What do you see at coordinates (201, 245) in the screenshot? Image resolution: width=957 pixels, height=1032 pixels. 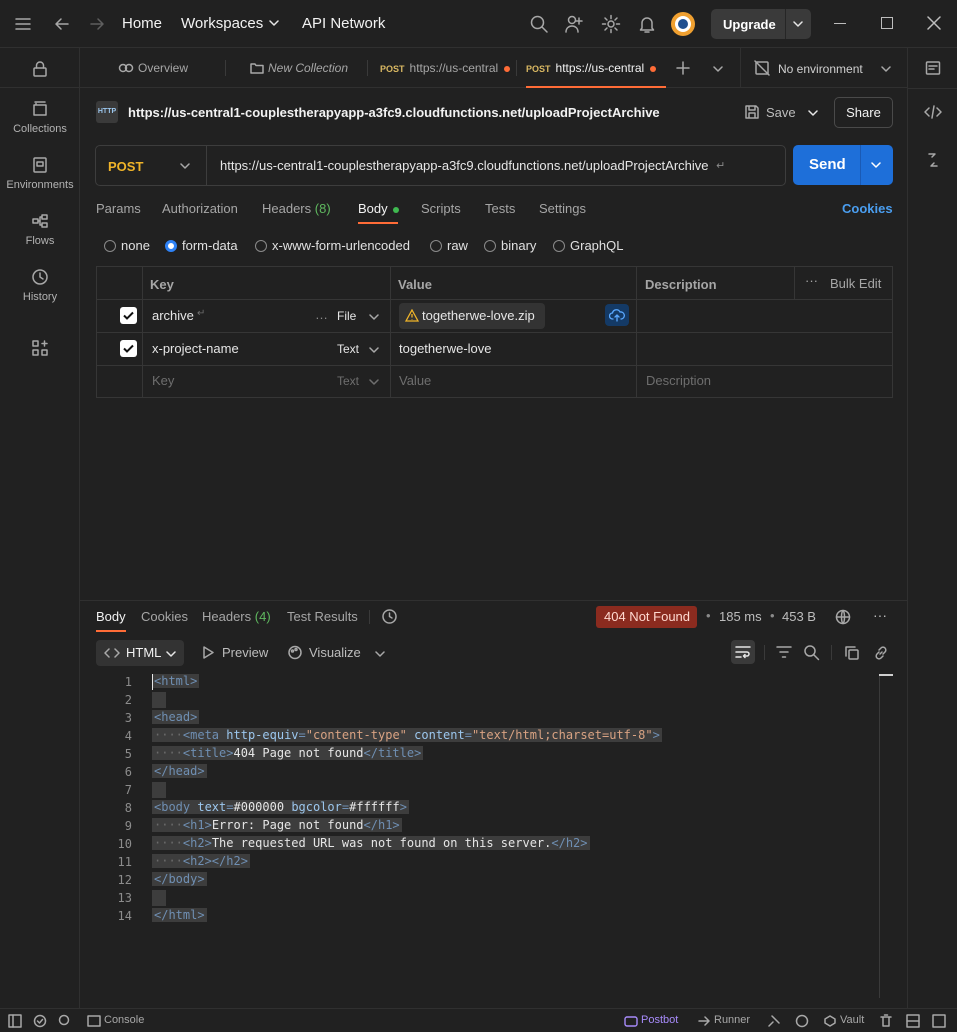 I see `radio-form-data: form-data` at bounding box center [201, 245].